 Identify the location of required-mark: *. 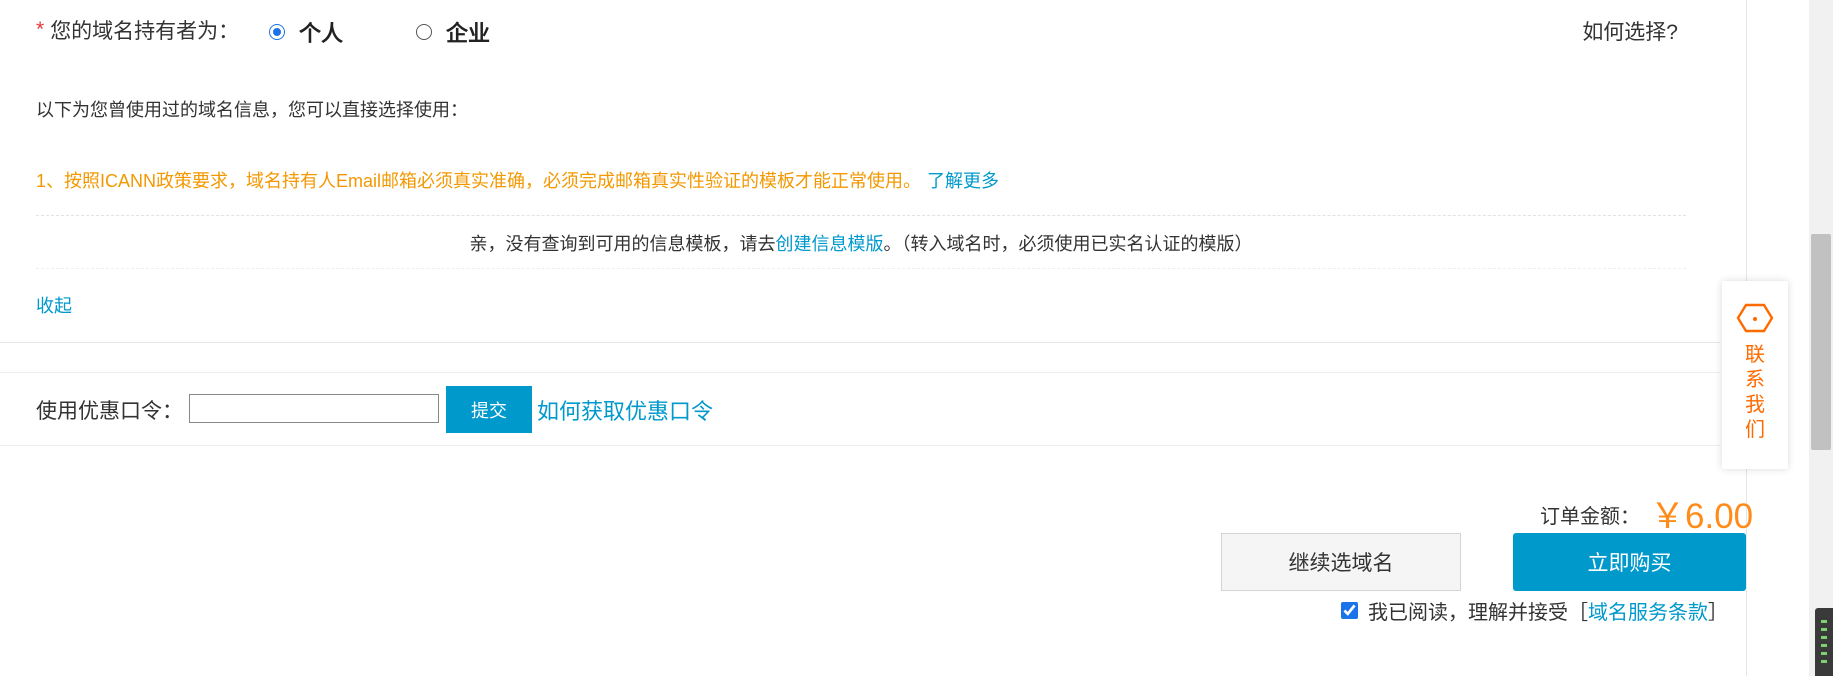
(40, 29).